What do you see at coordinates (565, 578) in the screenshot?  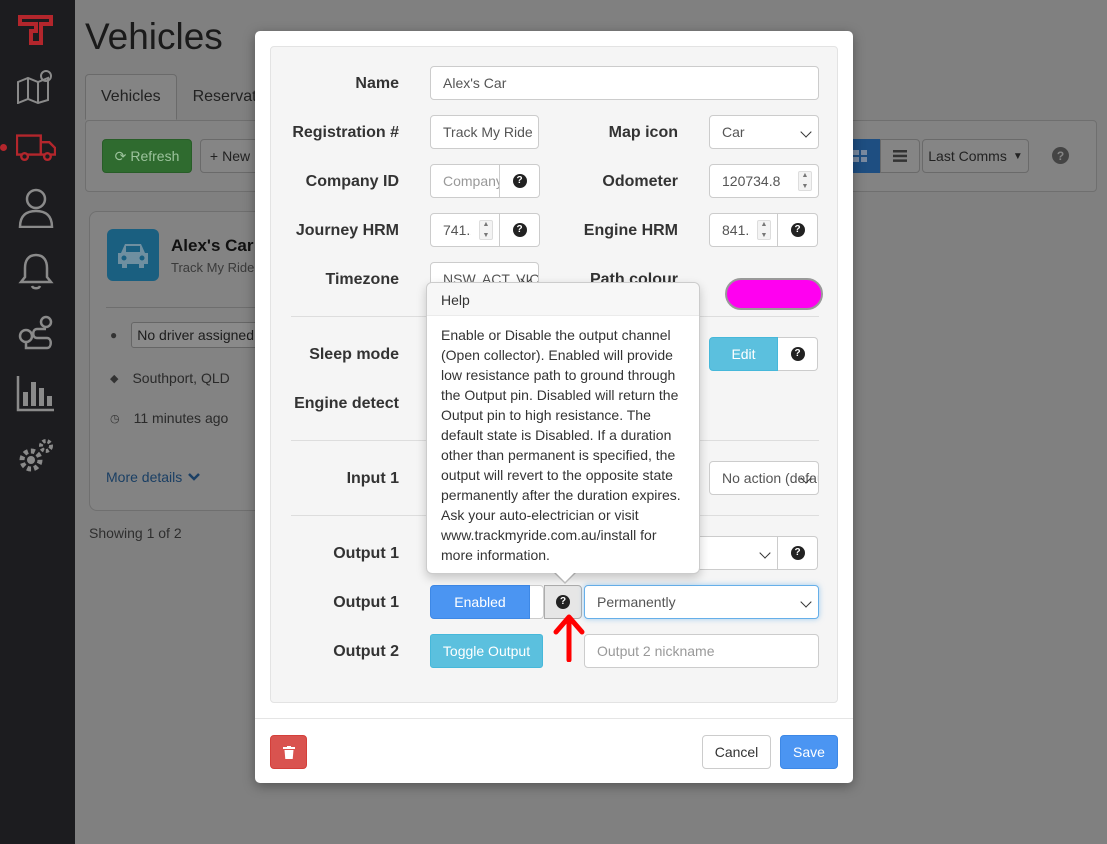 I see `popover-arrow` at bounding box center [565, 578].